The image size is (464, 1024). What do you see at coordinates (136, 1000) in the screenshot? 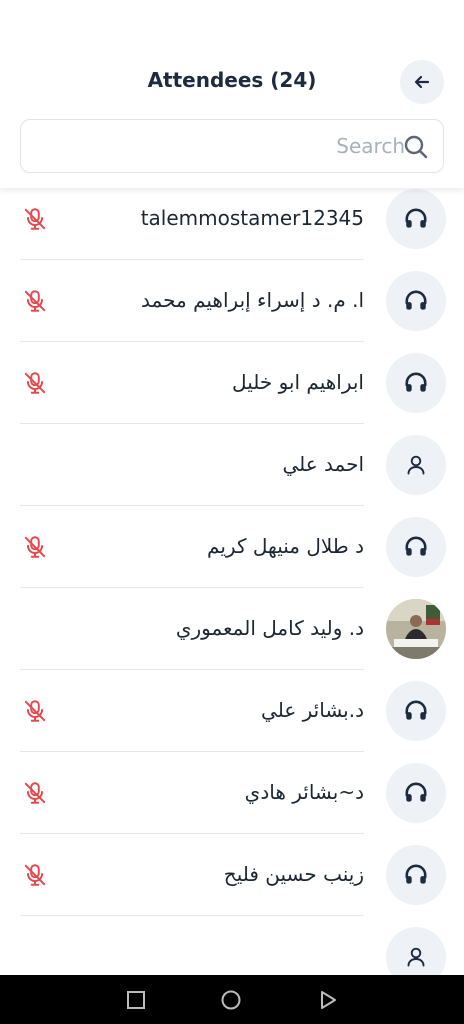
I see `recents-square-icon` at bounding box center [136, 1000].